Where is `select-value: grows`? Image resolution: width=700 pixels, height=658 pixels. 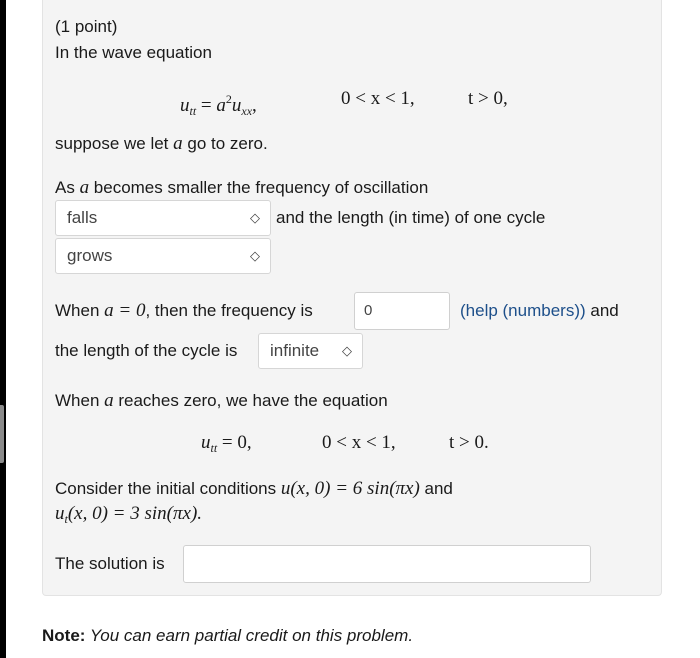
select-value: grows is located at coordinates (90, 255).